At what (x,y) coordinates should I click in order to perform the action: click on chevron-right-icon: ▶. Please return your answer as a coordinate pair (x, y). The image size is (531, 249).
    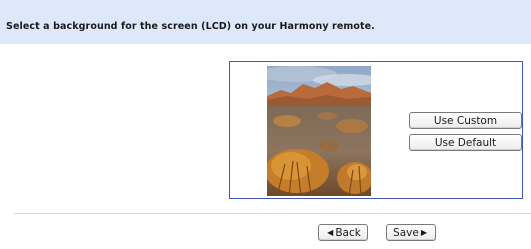
    Looking at the image, I should click on (423, 232).